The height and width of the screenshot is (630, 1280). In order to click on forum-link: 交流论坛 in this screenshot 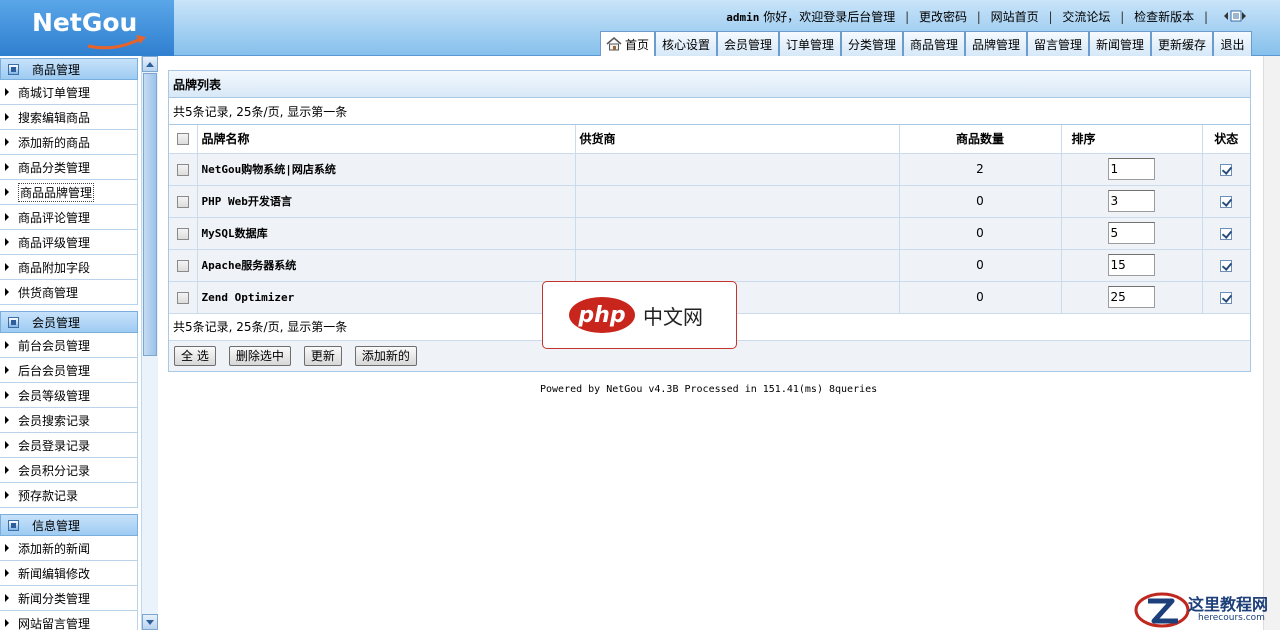, I will do `click(1086, 17)`.